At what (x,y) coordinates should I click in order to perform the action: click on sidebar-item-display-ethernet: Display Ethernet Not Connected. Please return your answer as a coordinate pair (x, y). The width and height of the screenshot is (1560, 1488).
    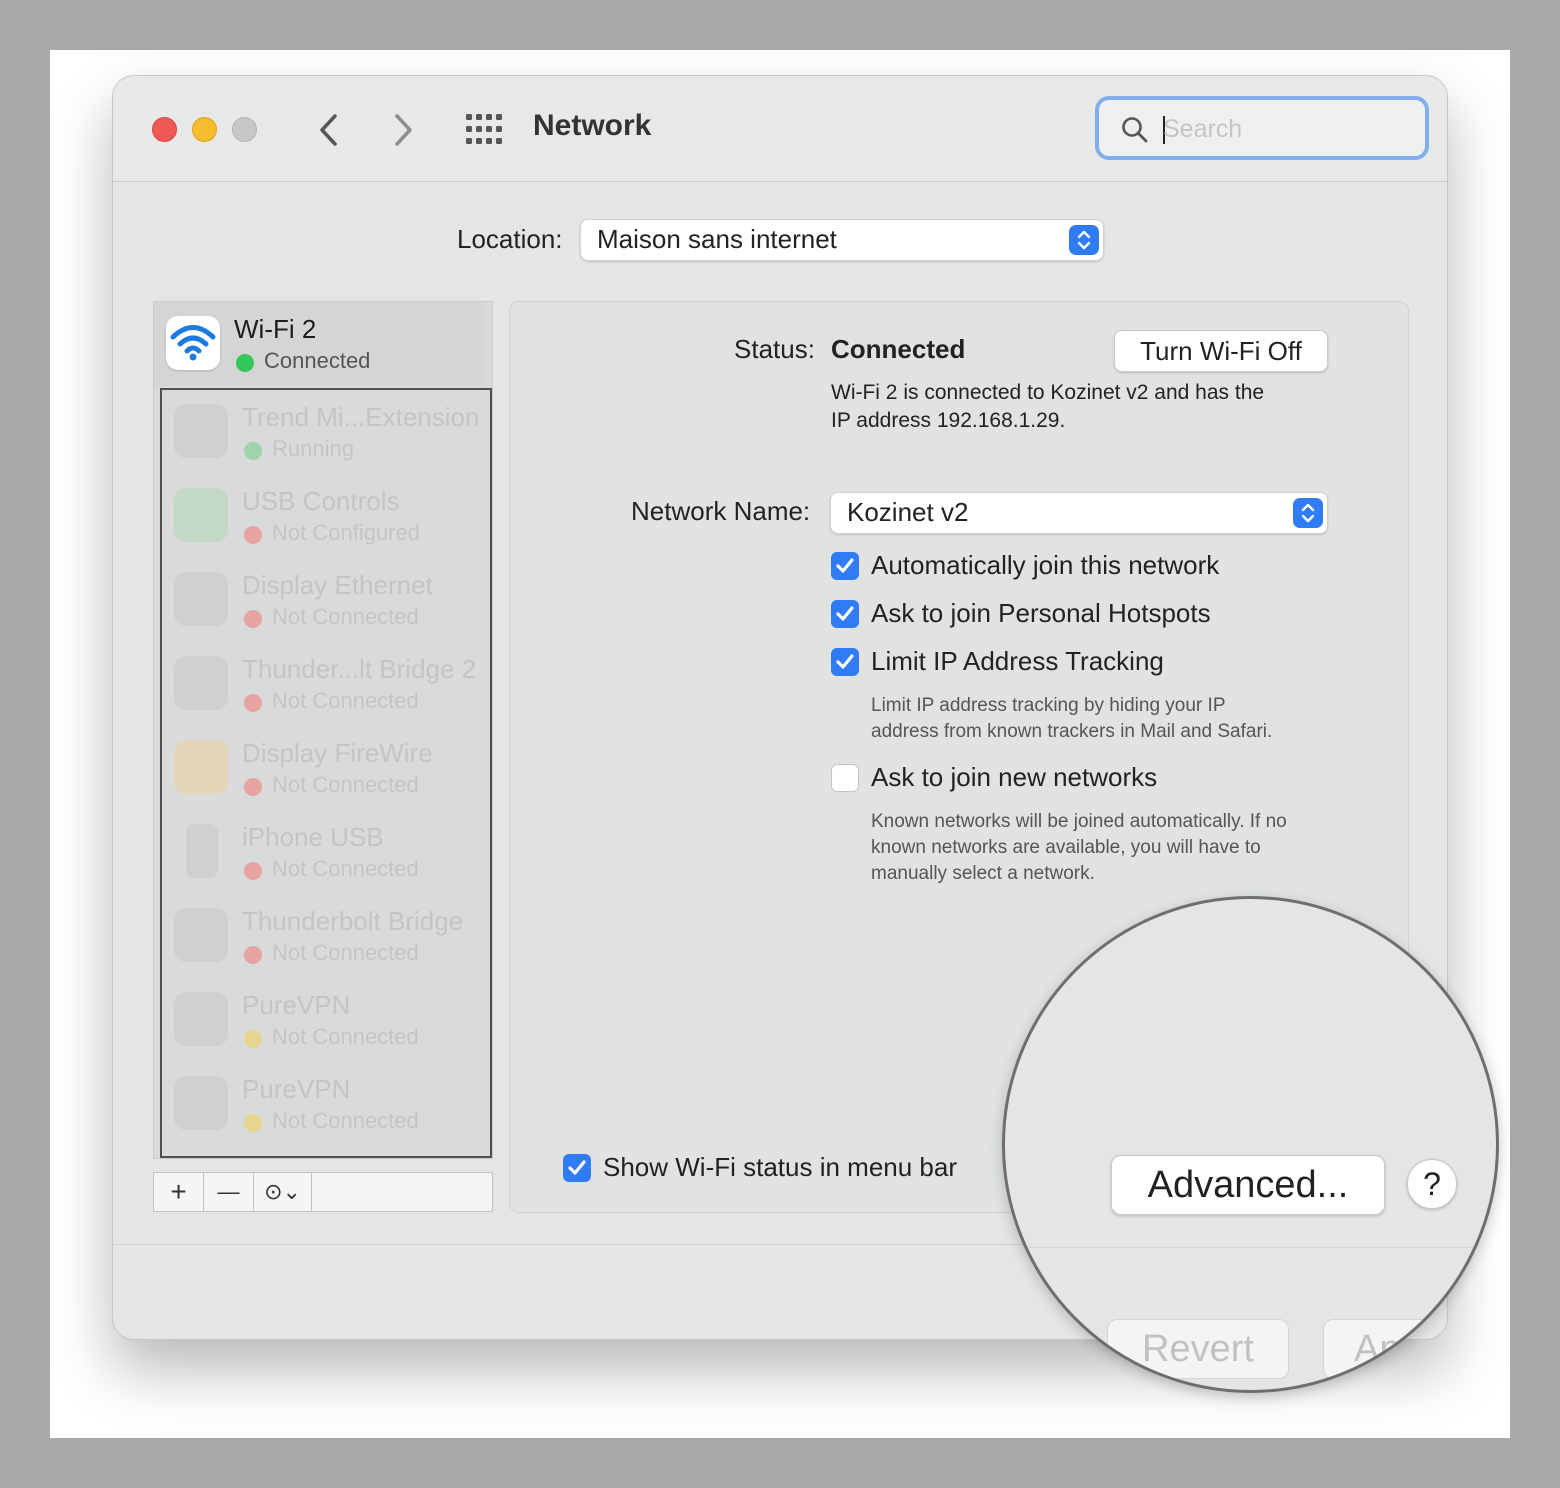
    Looking at the image, I should click on (327, 600).